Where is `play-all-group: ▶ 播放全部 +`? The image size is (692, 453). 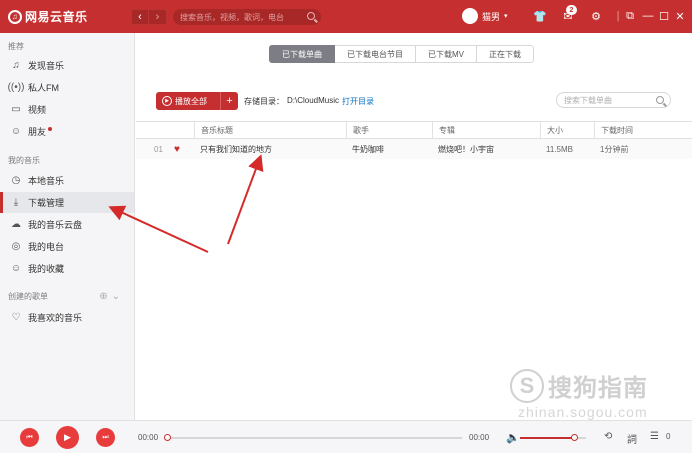 play-all-group: ▶ 播放全部 + is located at coordinates (197, 101).